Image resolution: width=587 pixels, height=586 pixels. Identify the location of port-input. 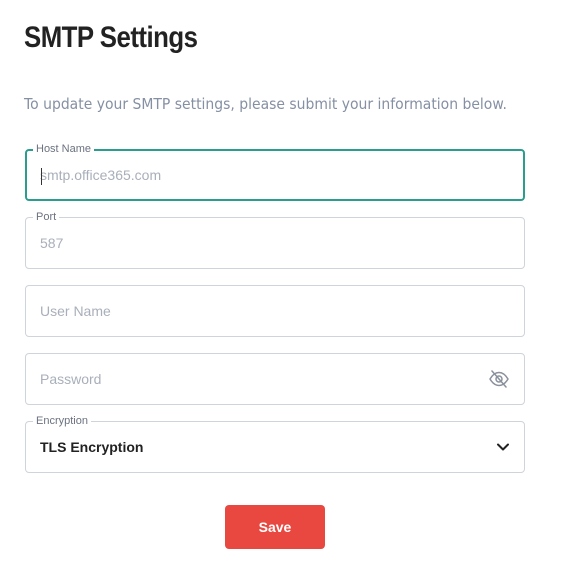
(260, 243).